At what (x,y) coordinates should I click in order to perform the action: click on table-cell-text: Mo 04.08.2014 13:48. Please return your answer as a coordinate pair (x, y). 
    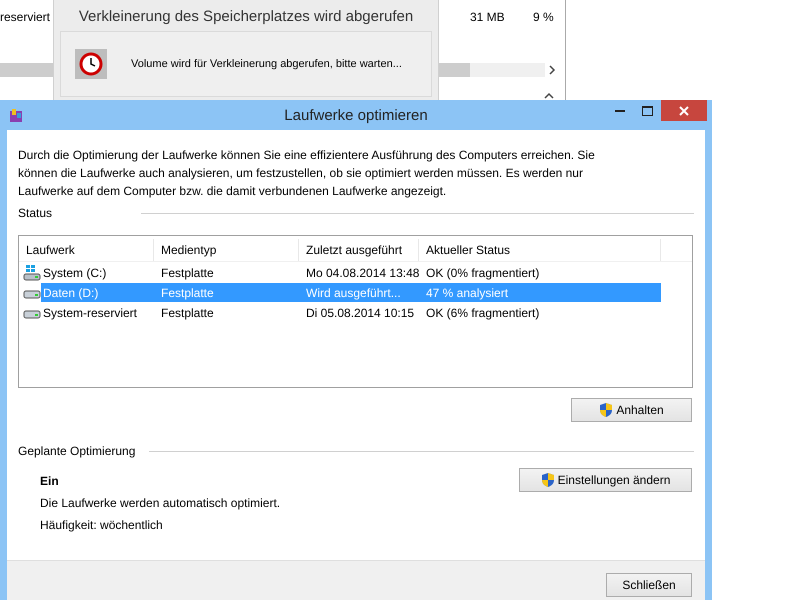
    Looking at the image, I should click on (362, 273).